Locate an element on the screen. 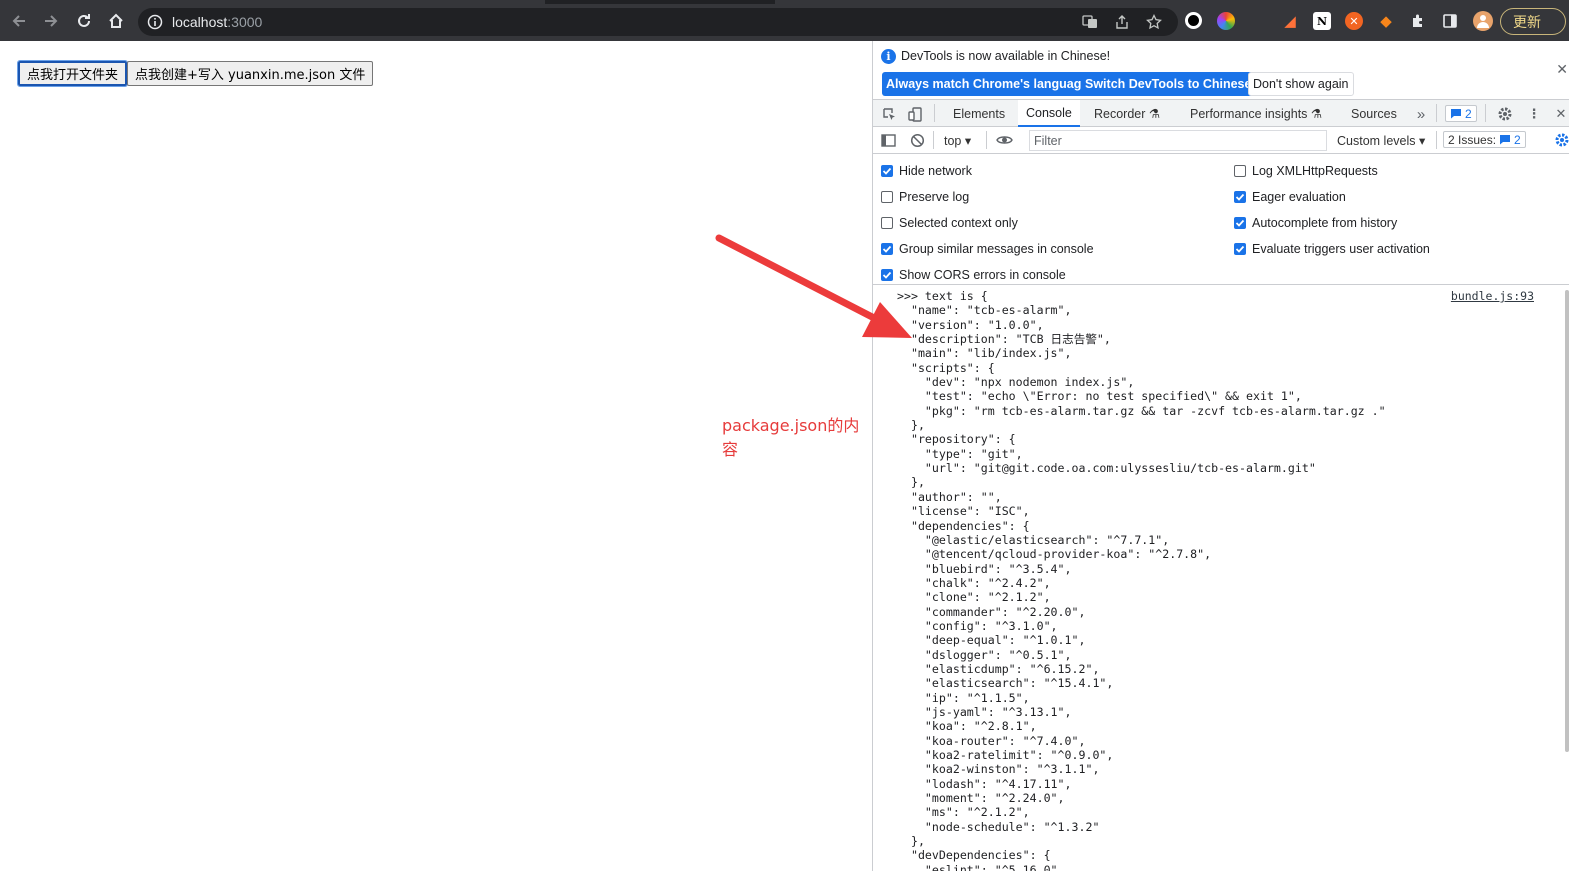 The image size is (1569, 871). translate-icon is located at coordinates (1090, 22).